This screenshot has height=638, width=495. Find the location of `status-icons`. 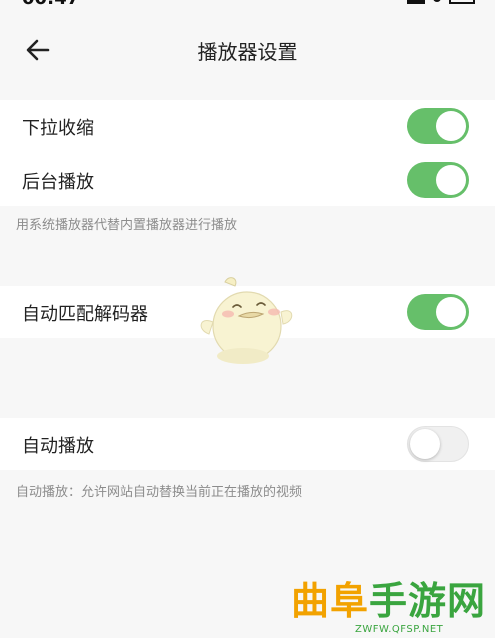

status-icons is located at coordinates (441, 2).